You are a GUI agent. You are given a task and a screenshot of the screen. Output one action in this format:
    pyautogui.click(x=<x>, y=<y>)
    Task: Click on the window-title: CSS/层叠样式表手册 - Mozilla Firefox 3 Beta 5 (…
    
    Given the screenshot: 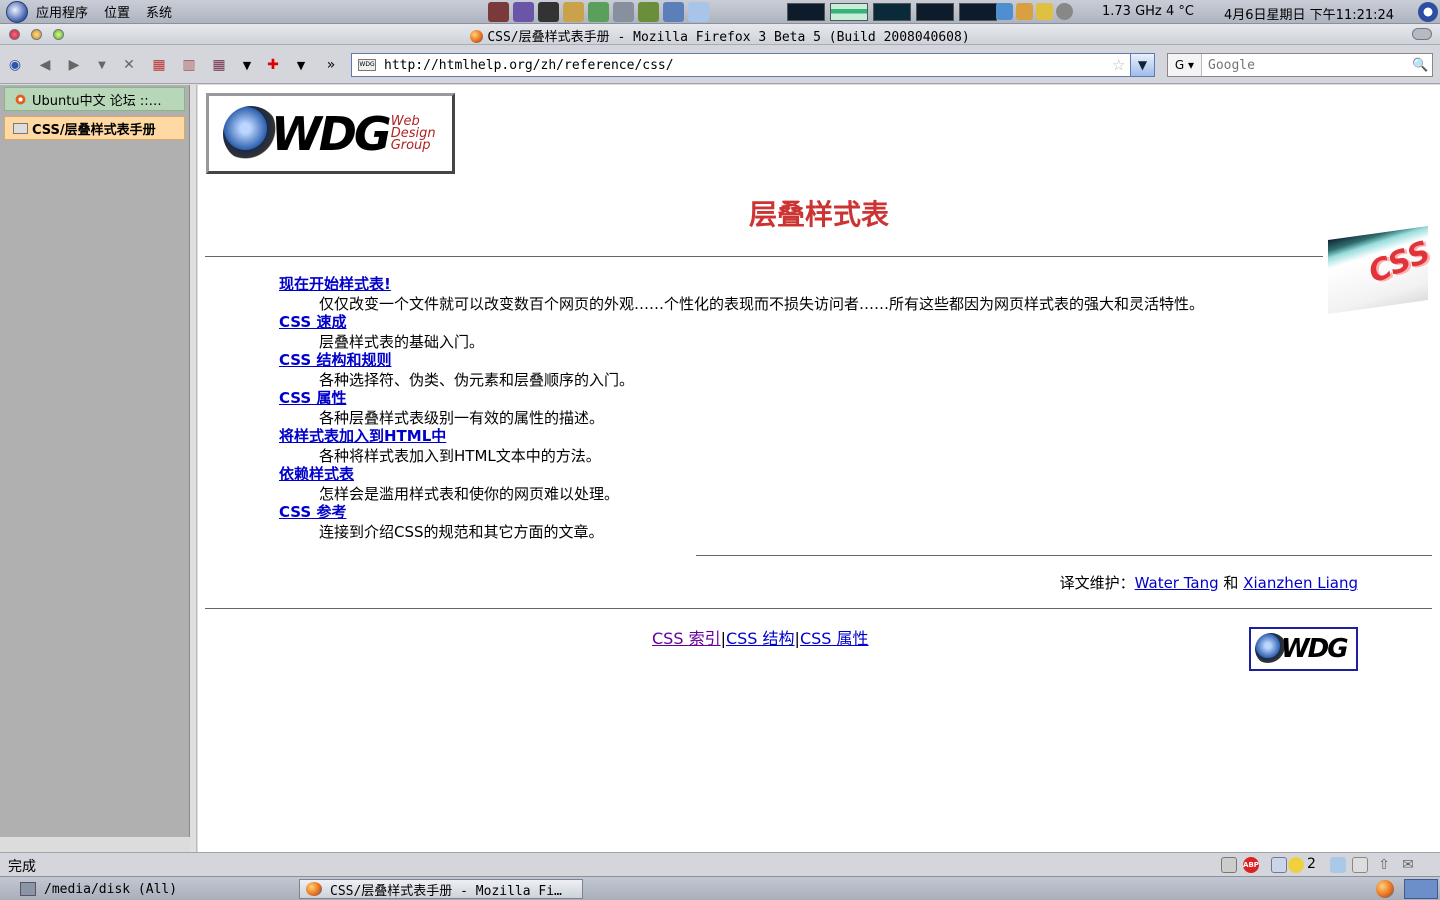 What is the action you would take?
    pyautogui.click(x=720, y=35)
    